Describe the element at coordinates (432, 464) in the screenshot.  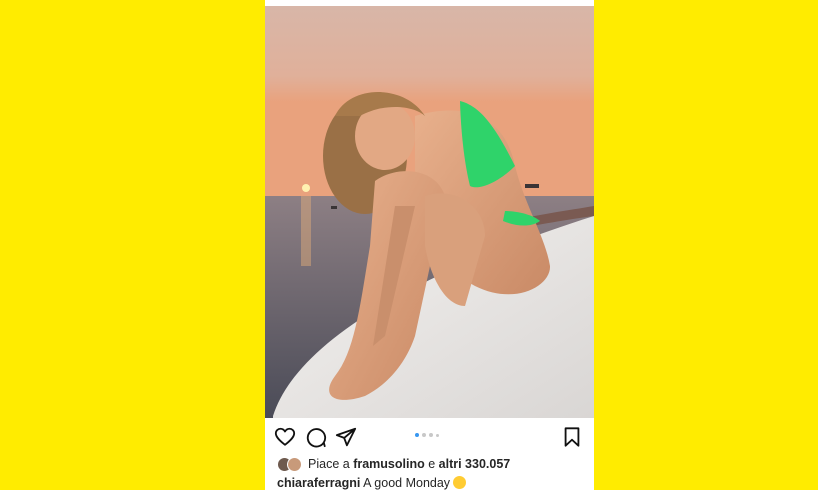
I see `likes-connector: e` at that location.